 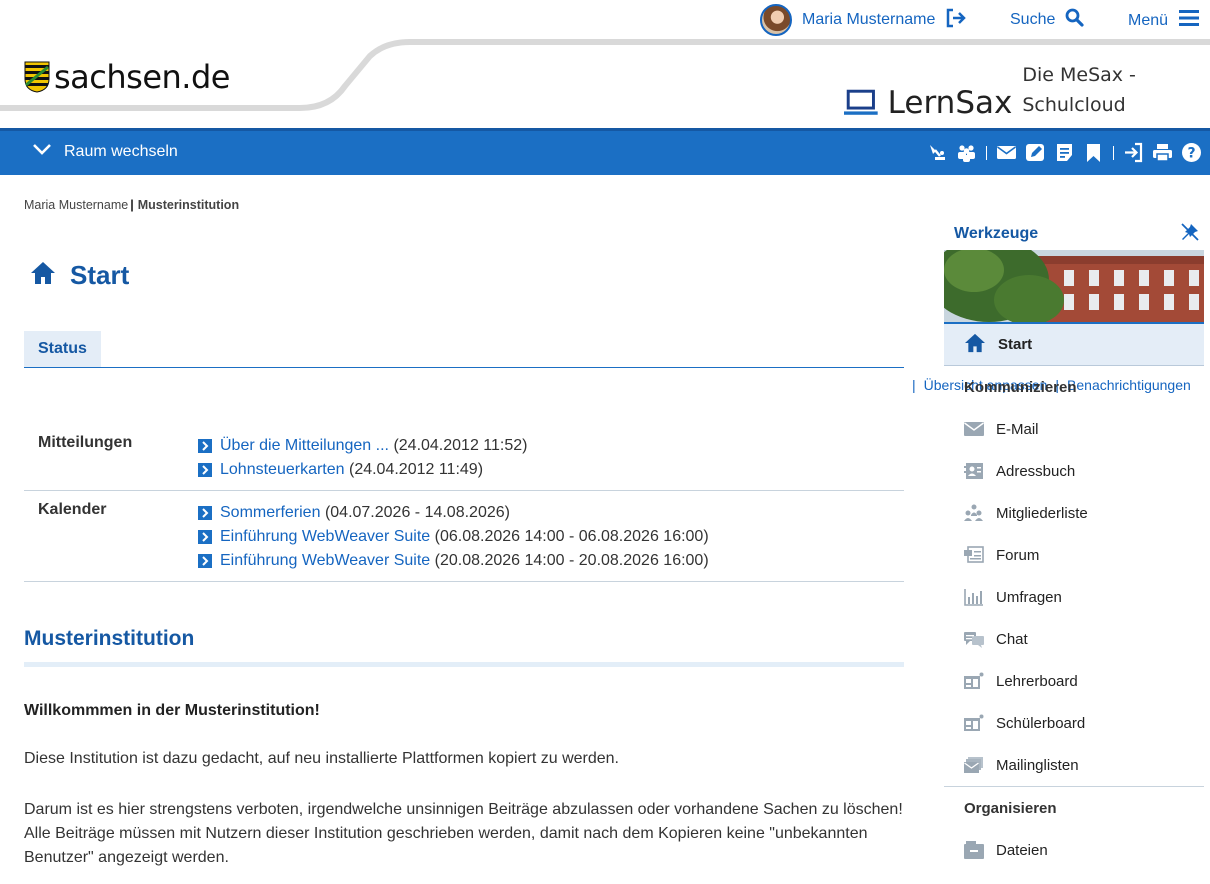 What do you see at coordinates (76, 205) in the screenshot?
I see `breadcrumb-user: Maria Mustername` at bounding box center [76, 205].